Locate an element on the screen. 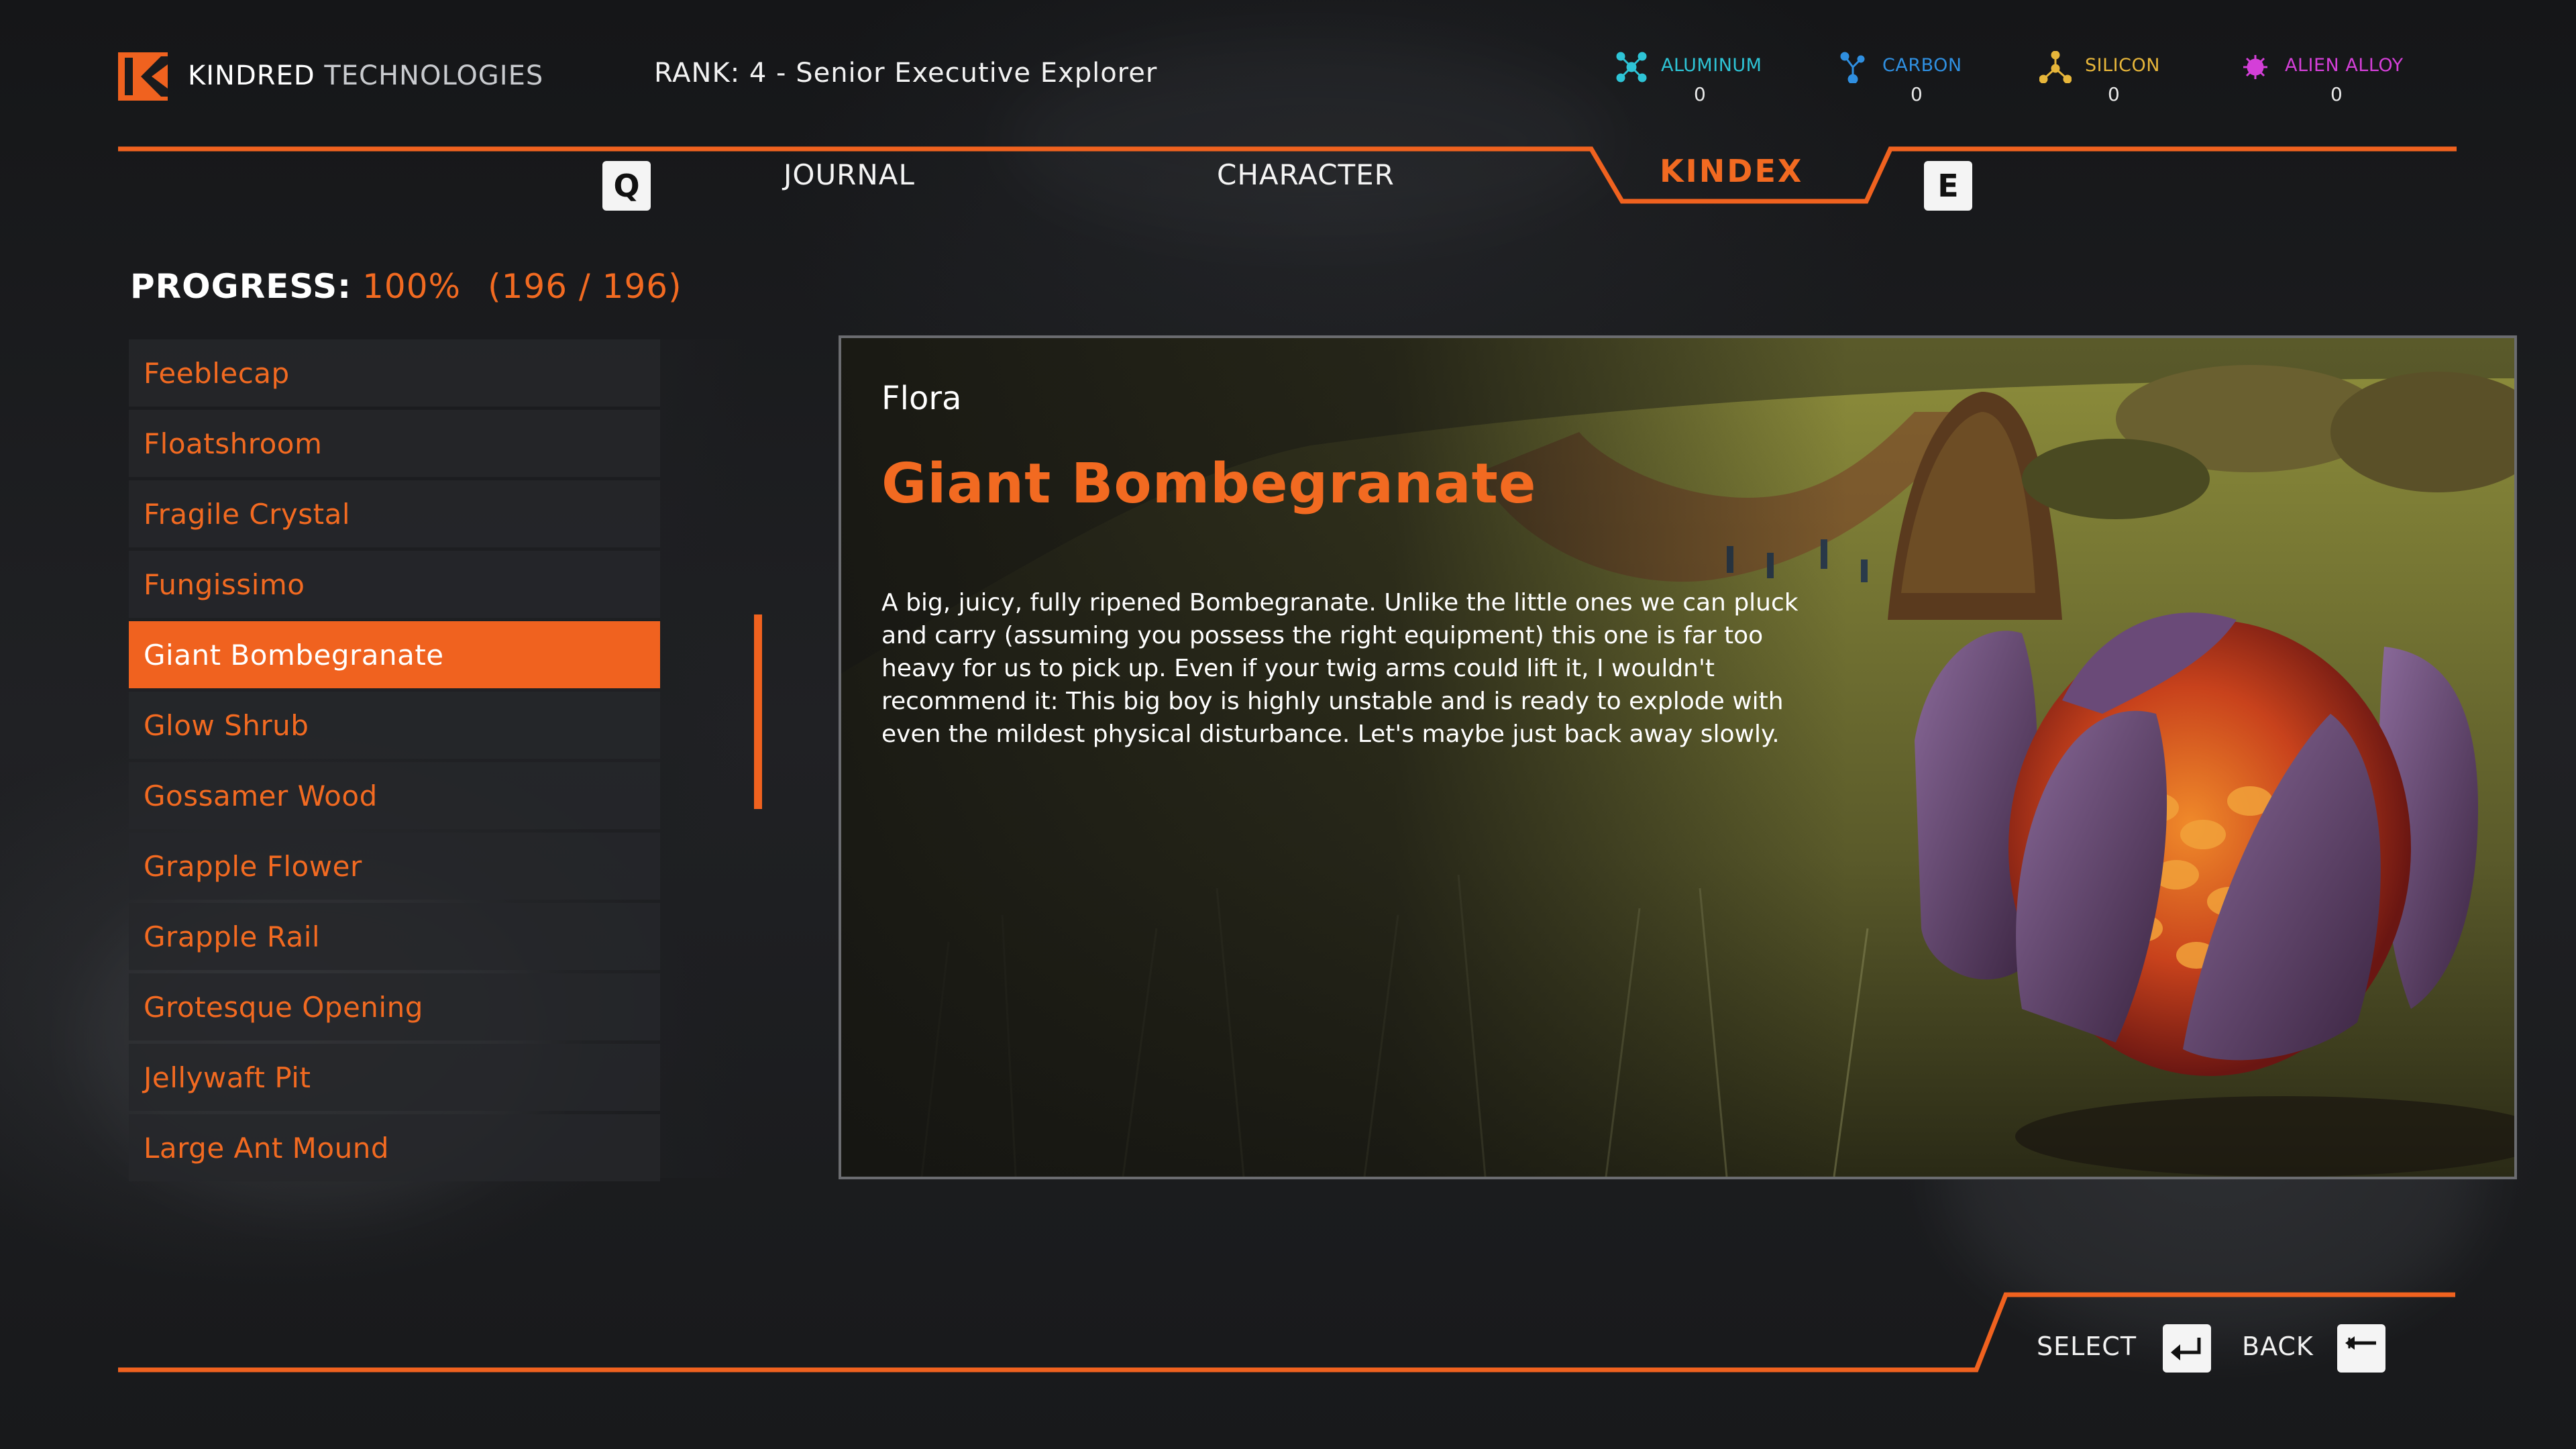 The image size is (2576, 1449). list-item: Grapple Rail is located at coordinates (394, 936).